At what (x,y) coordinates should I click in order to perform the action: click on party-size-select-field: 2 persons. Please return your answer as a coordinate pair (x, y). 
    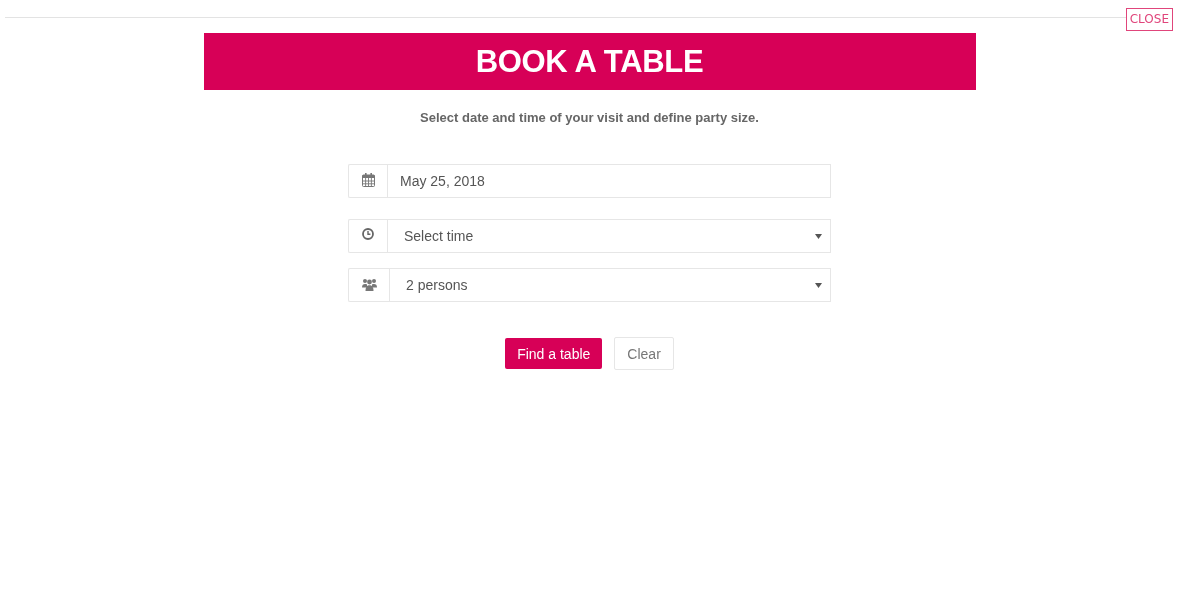
    Looking at the image, I should click on (610, 285).